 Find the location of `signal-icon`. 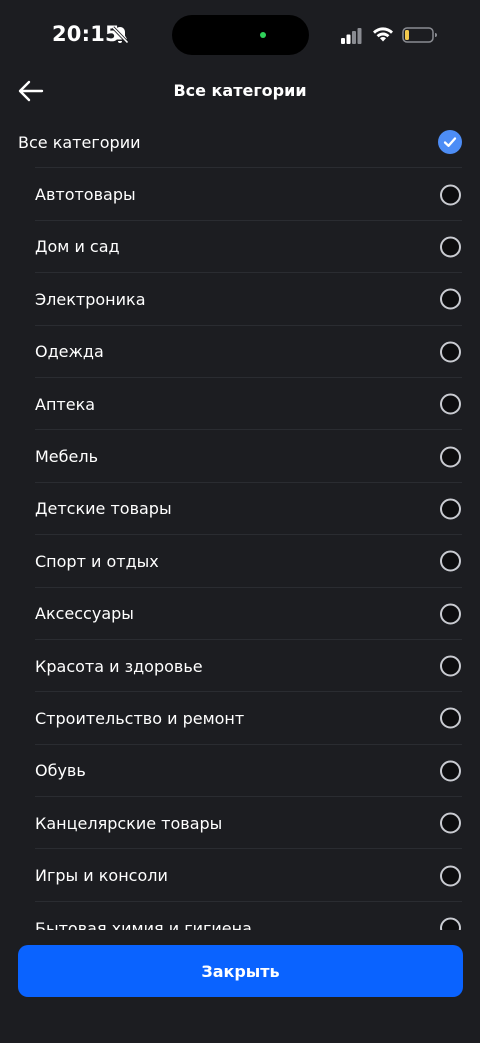

signal-icon is located at coordinates (351, 36).